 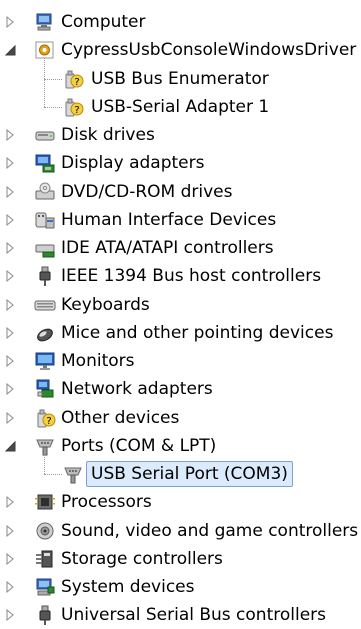 I want to click on display-adapter-icon, so click(x=45, y=163).